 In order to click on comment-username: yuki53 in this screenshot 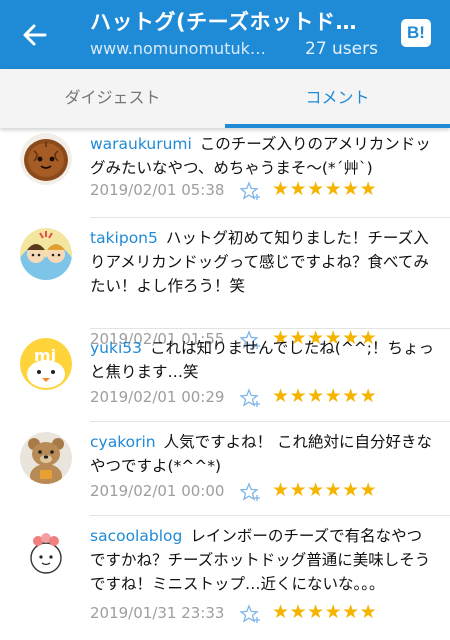, I will do `click(116, 348)`.